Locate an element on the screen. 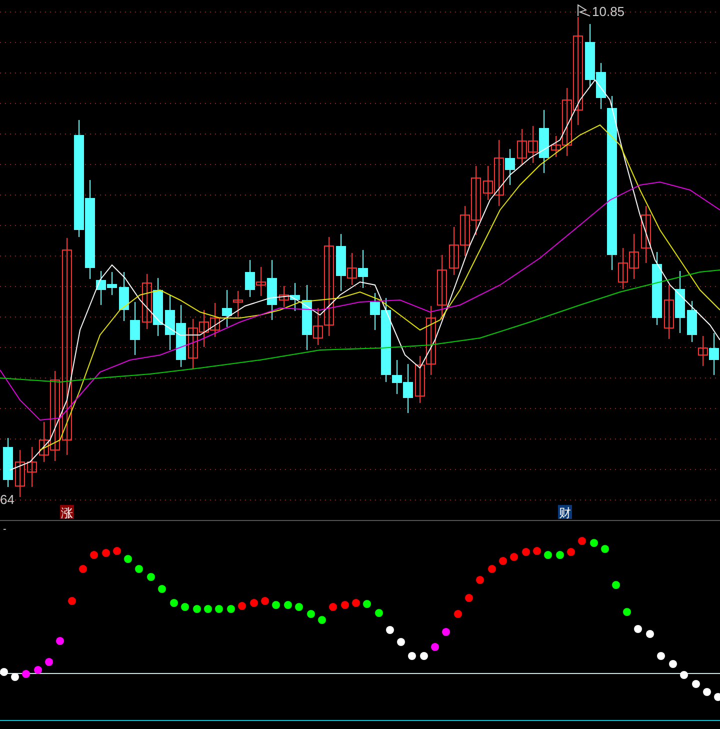  low-price-label: 64 is located at coordinates (7, 499).